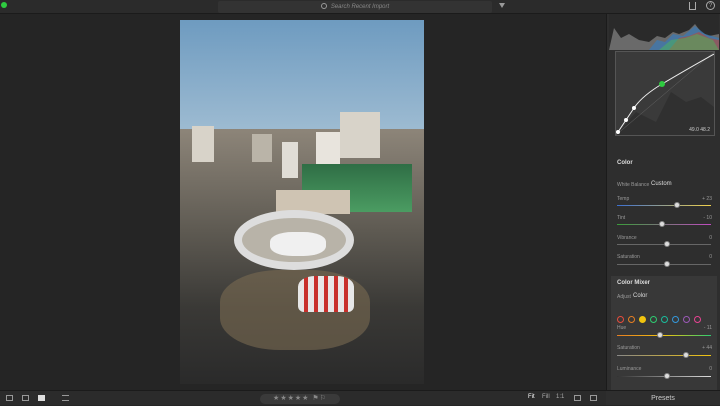  I want to click on swatch-red, so click(620, 319).